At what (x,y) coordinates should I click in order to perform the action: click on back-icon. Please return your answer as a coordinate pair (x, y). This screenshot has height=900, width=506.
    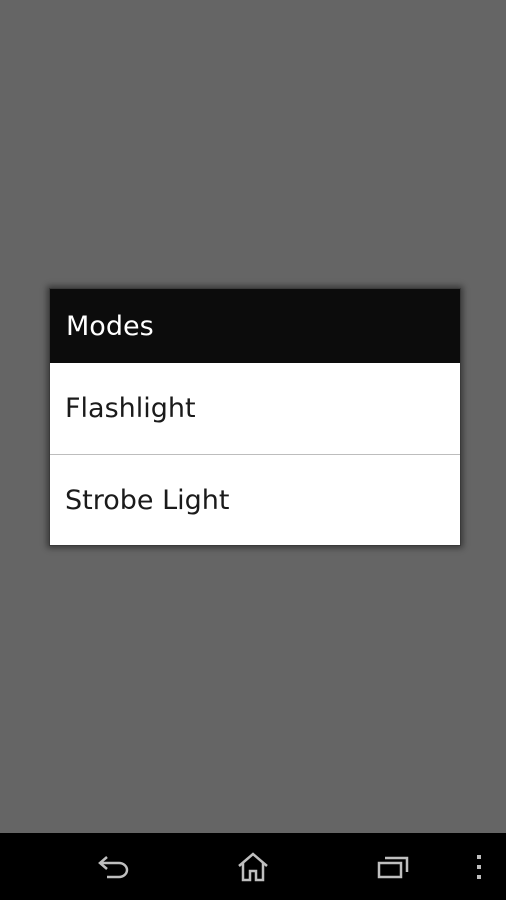
    Looking at the image, I should click on (113, 866).